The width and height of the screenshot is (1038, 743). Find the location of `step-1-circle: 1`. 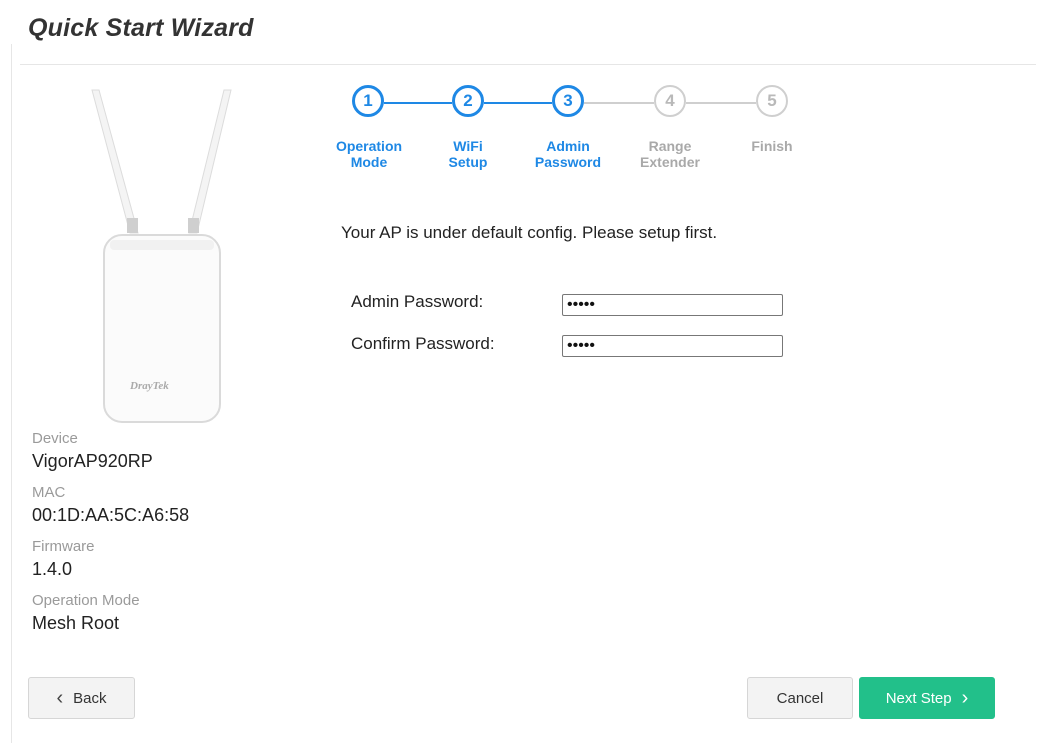

step-1-circle: 1 is located at coordinates (368, 101).